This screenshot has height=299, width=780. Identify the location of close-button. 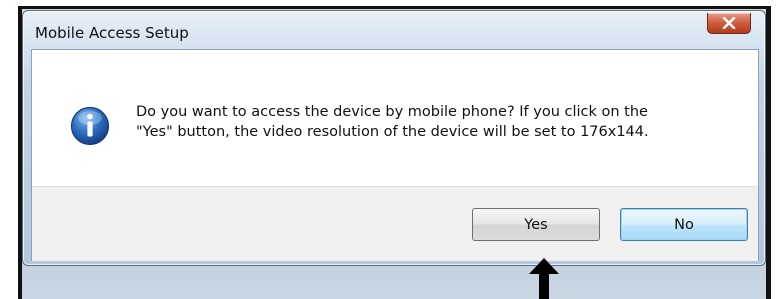
(729, 23).